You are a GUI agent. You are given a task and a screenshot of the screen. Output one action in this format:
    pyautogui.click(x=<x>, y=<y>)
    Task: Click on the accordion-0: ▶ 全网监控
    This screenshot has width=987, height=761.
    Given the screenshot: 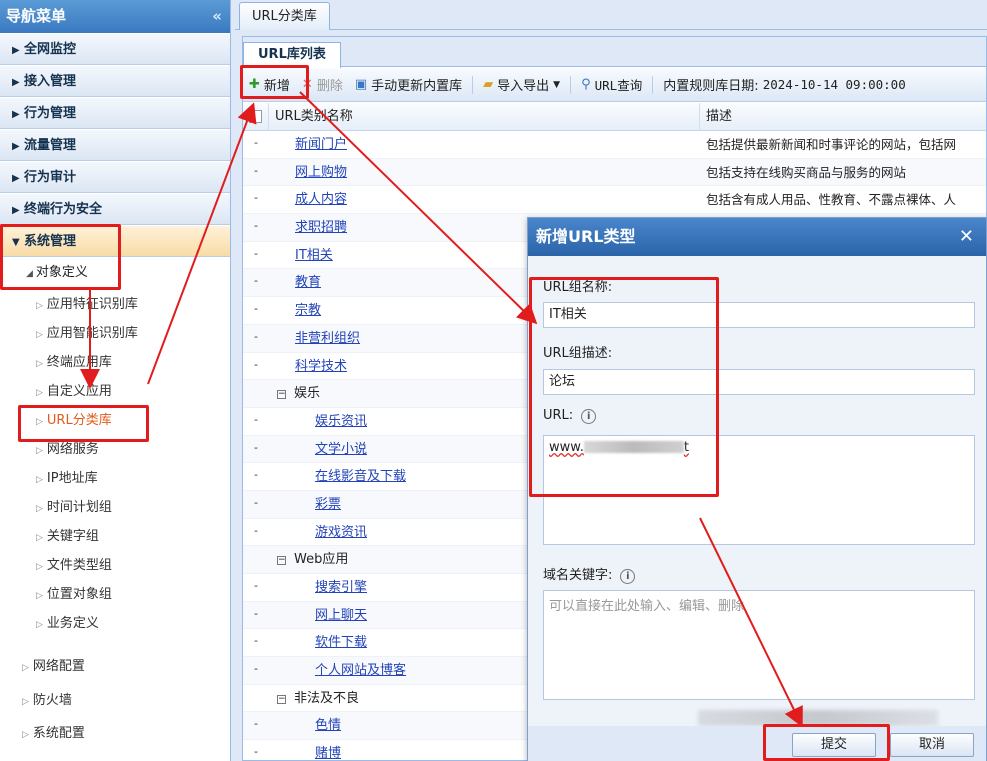 What is the action you would take?
    pyautogui.click(x=115, y=49)
    